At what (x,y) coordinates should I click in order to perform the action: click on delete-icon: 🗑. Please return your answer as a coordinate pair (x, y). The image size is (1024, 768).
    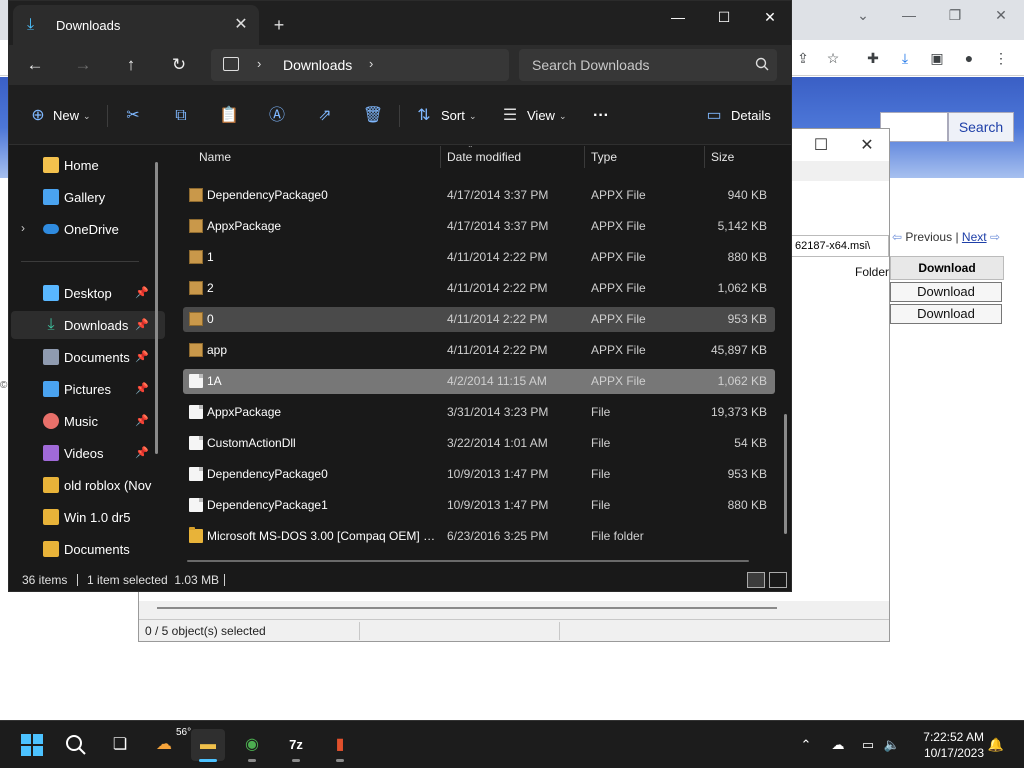
    Looking at the image, I should click on (373, 116).